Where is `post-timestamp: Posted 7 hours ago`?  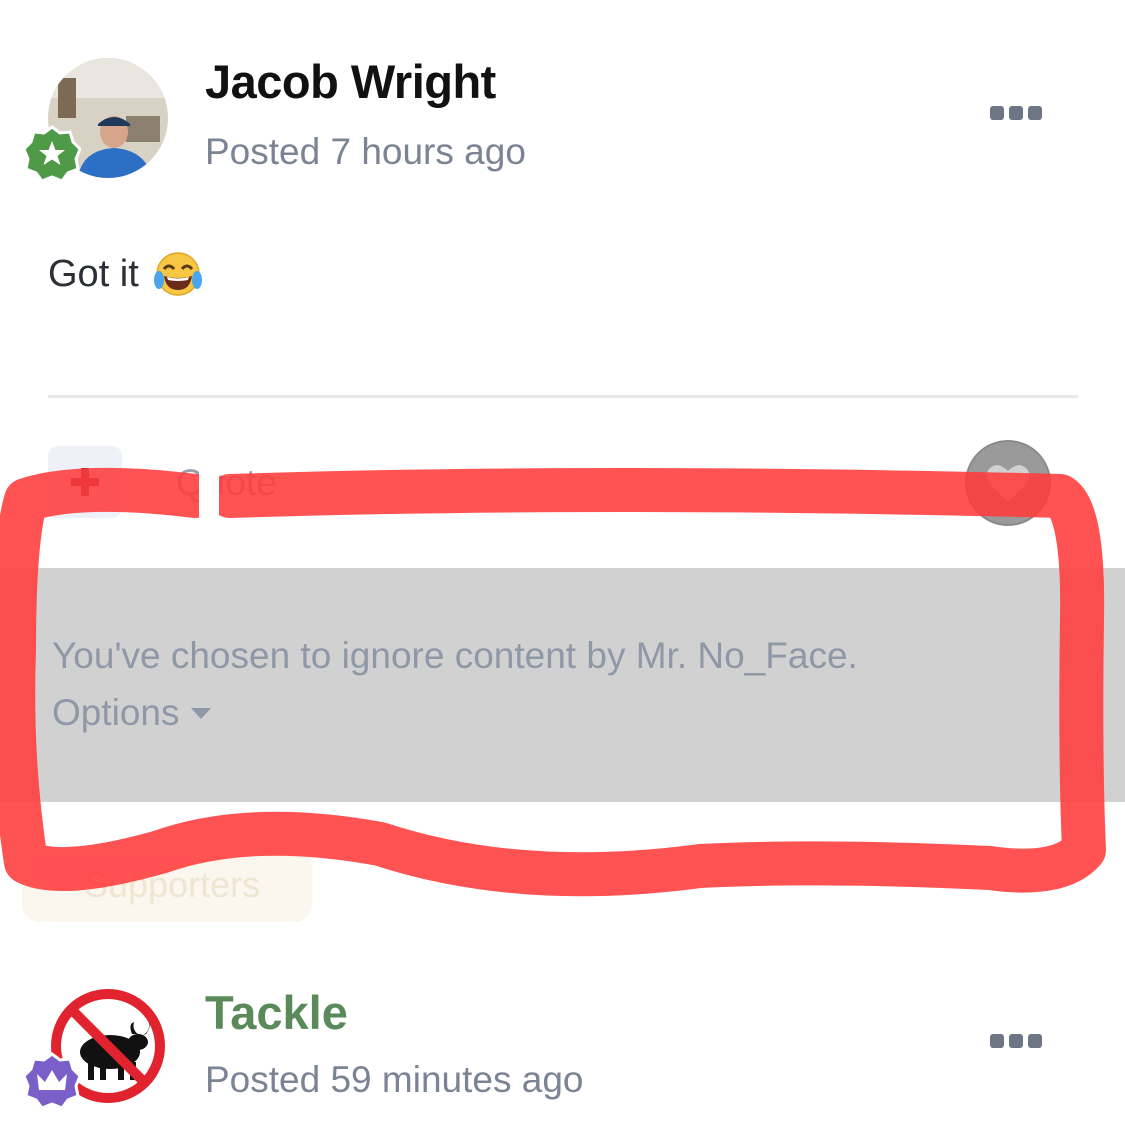
post-timestamp: Posted 7 hours ago is located at coordinates (365, 152).